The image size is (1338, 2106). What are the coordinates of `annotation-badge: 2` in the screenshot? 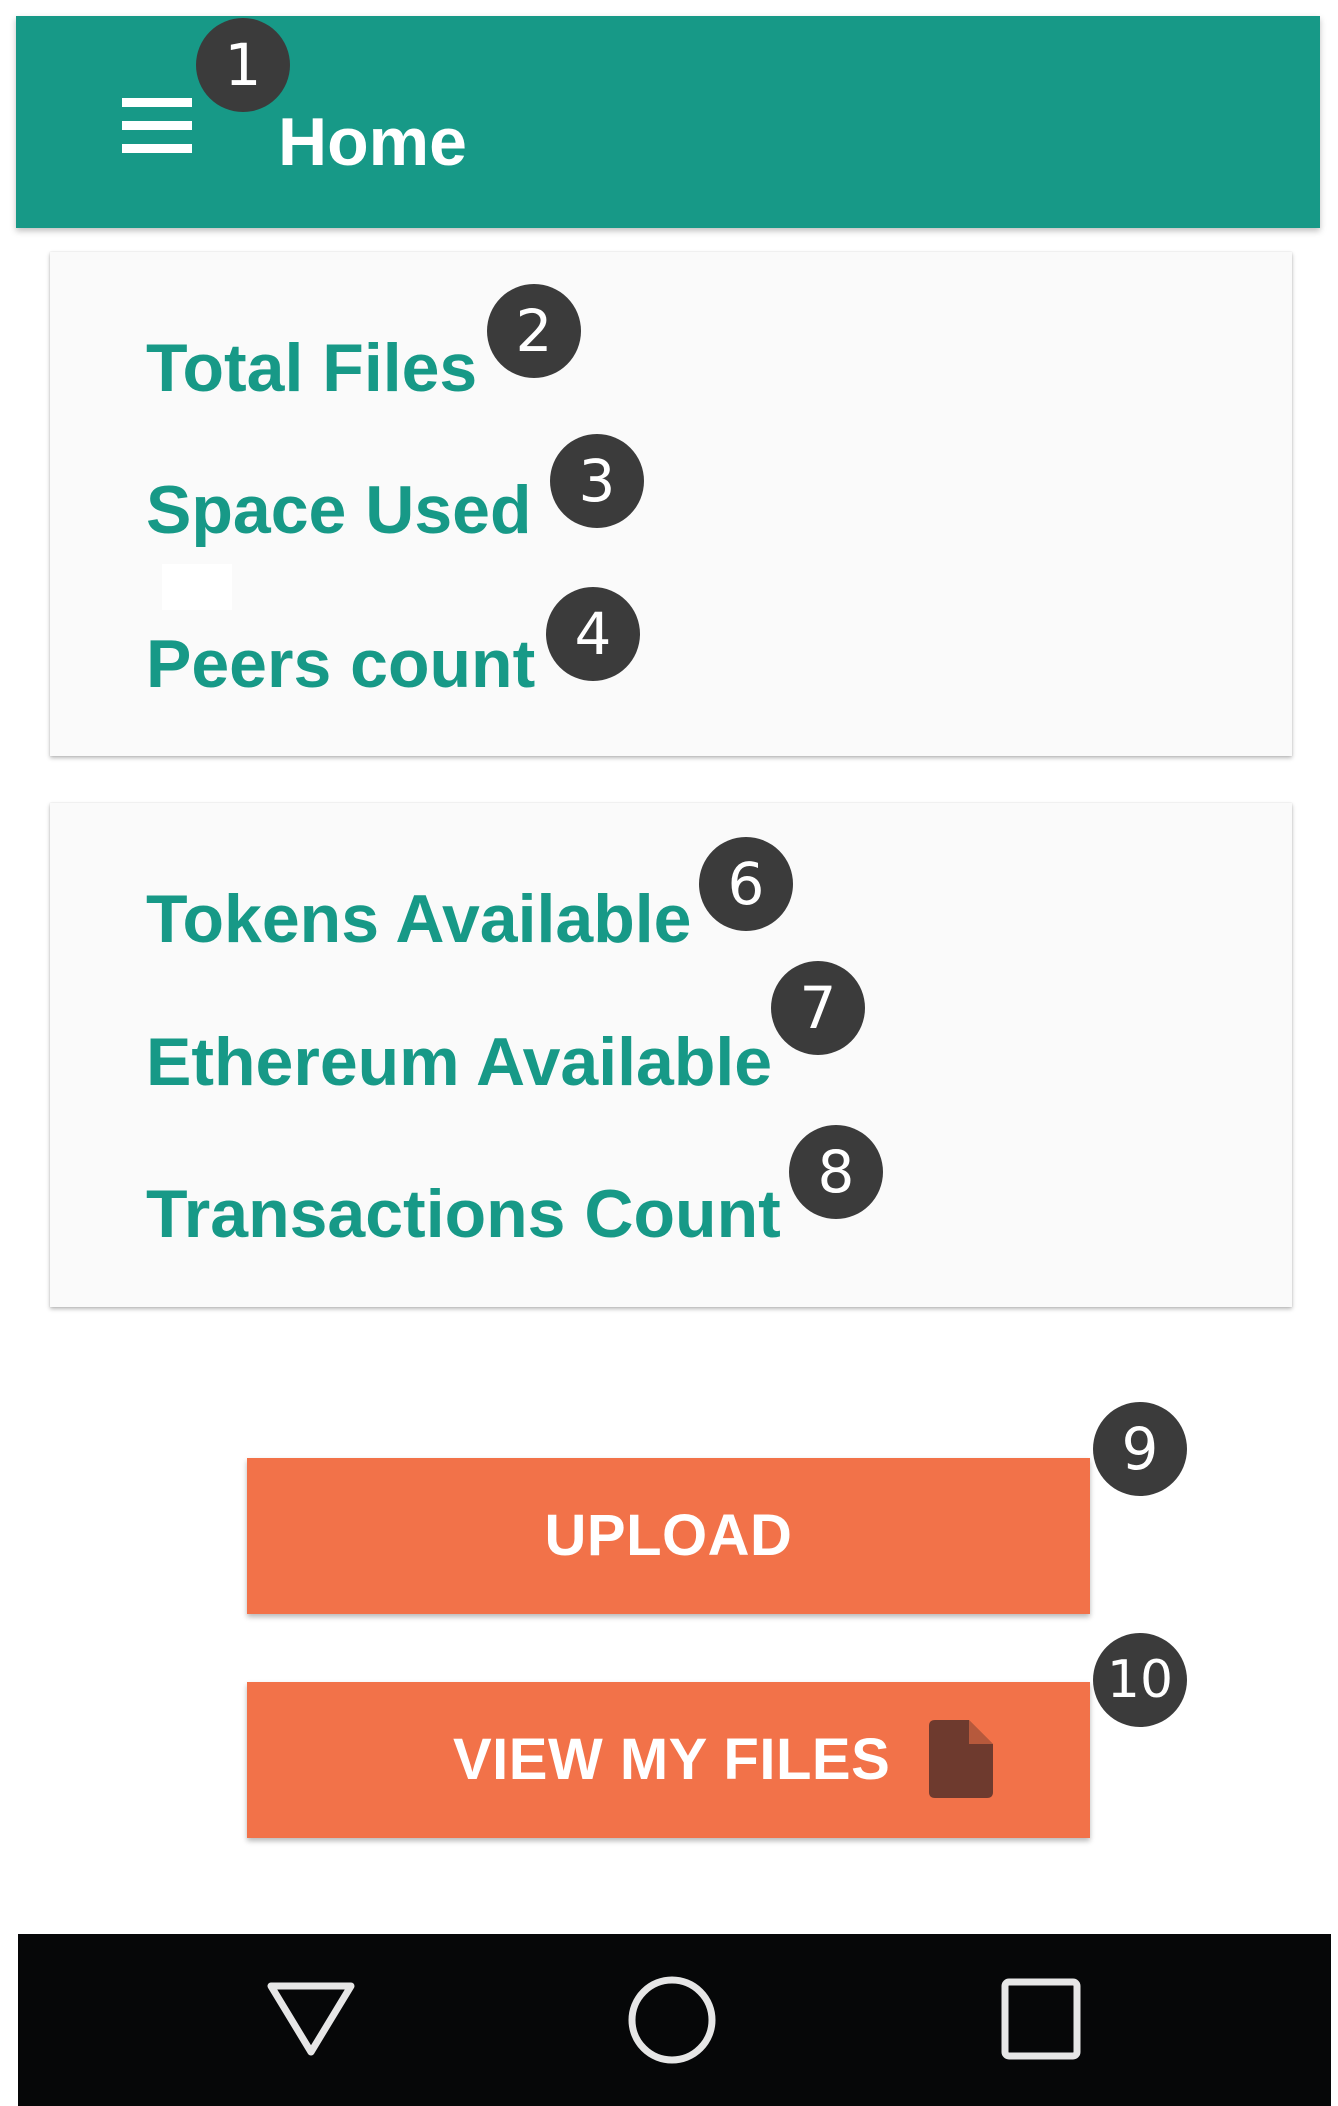 It's located at (534, 331).